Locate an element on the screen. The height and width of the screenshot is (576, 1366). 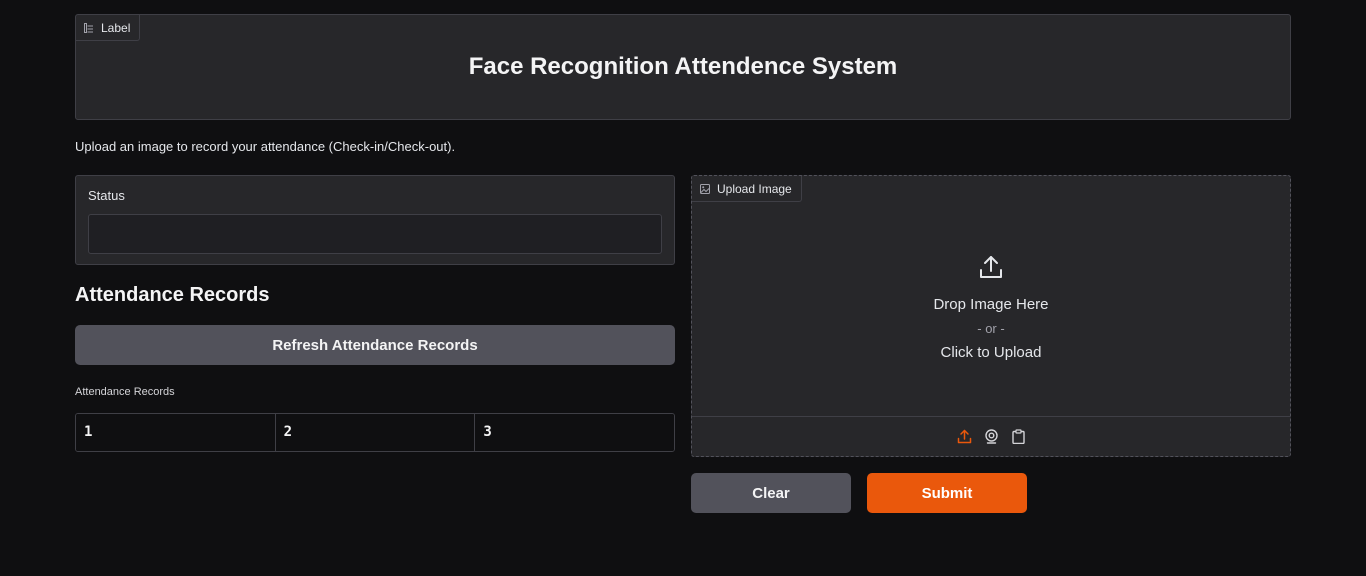
upload-block-tag-label: Upload Image is located at coordinates (754, 188).